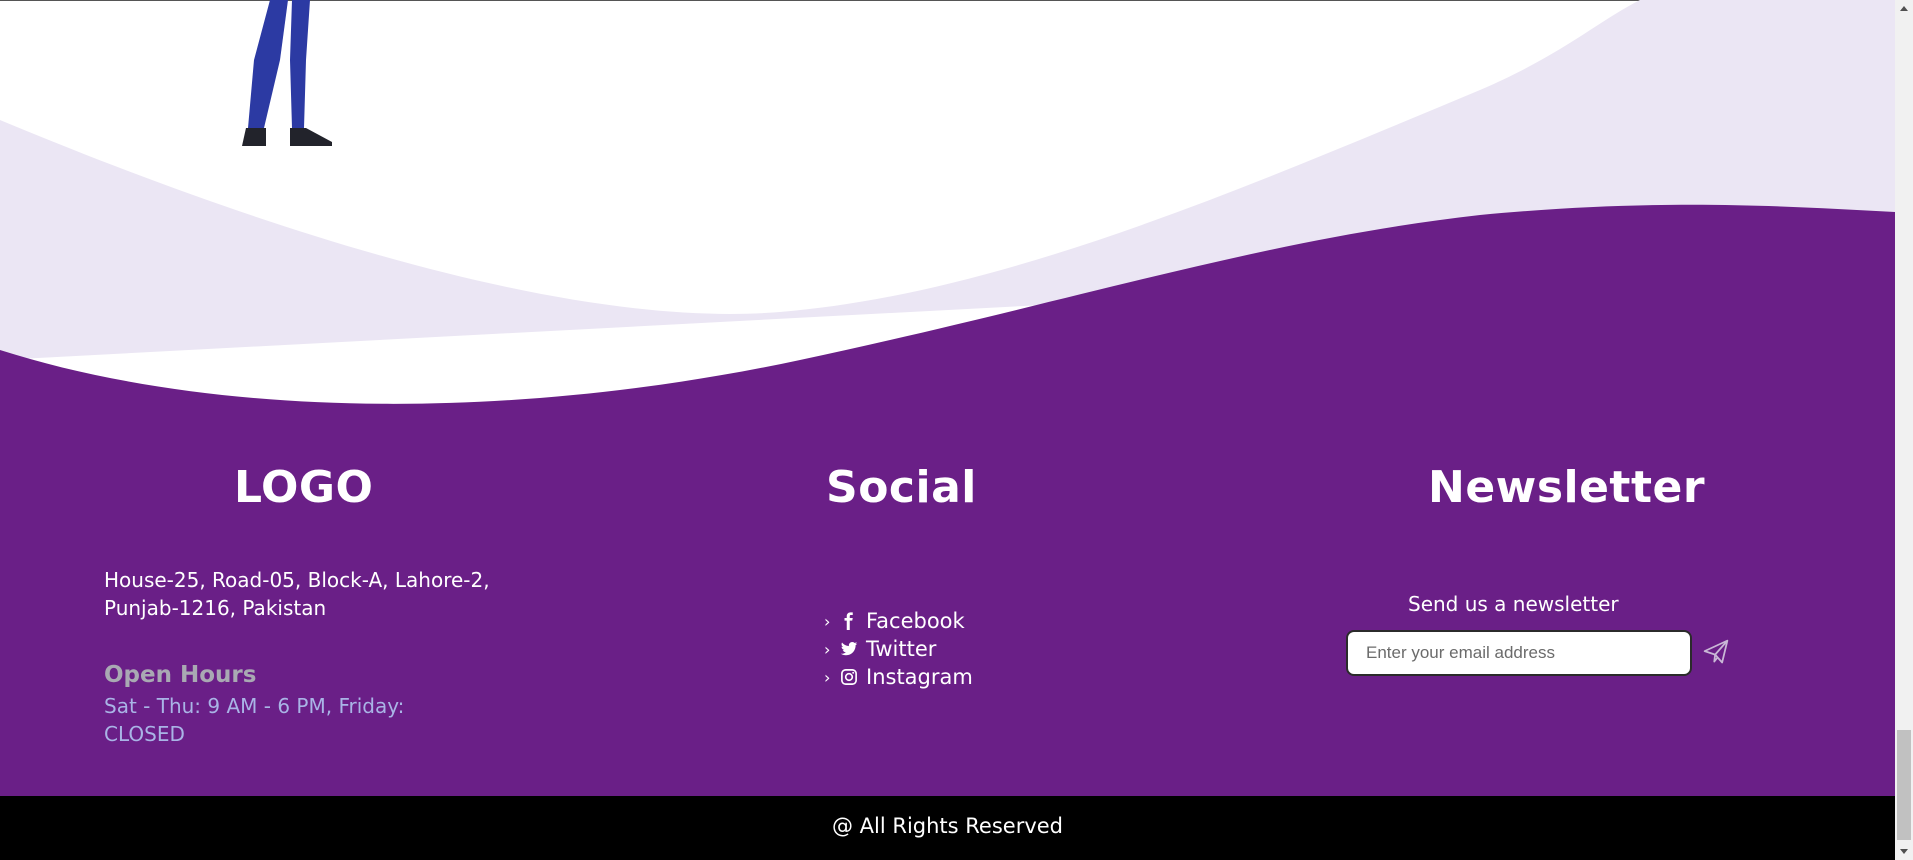 This screenshot has height=860, width=1913. What do you see at coordinates (849, 649) in the screenshot?
I see `twitter-icon` at bounding box center [849, 649].